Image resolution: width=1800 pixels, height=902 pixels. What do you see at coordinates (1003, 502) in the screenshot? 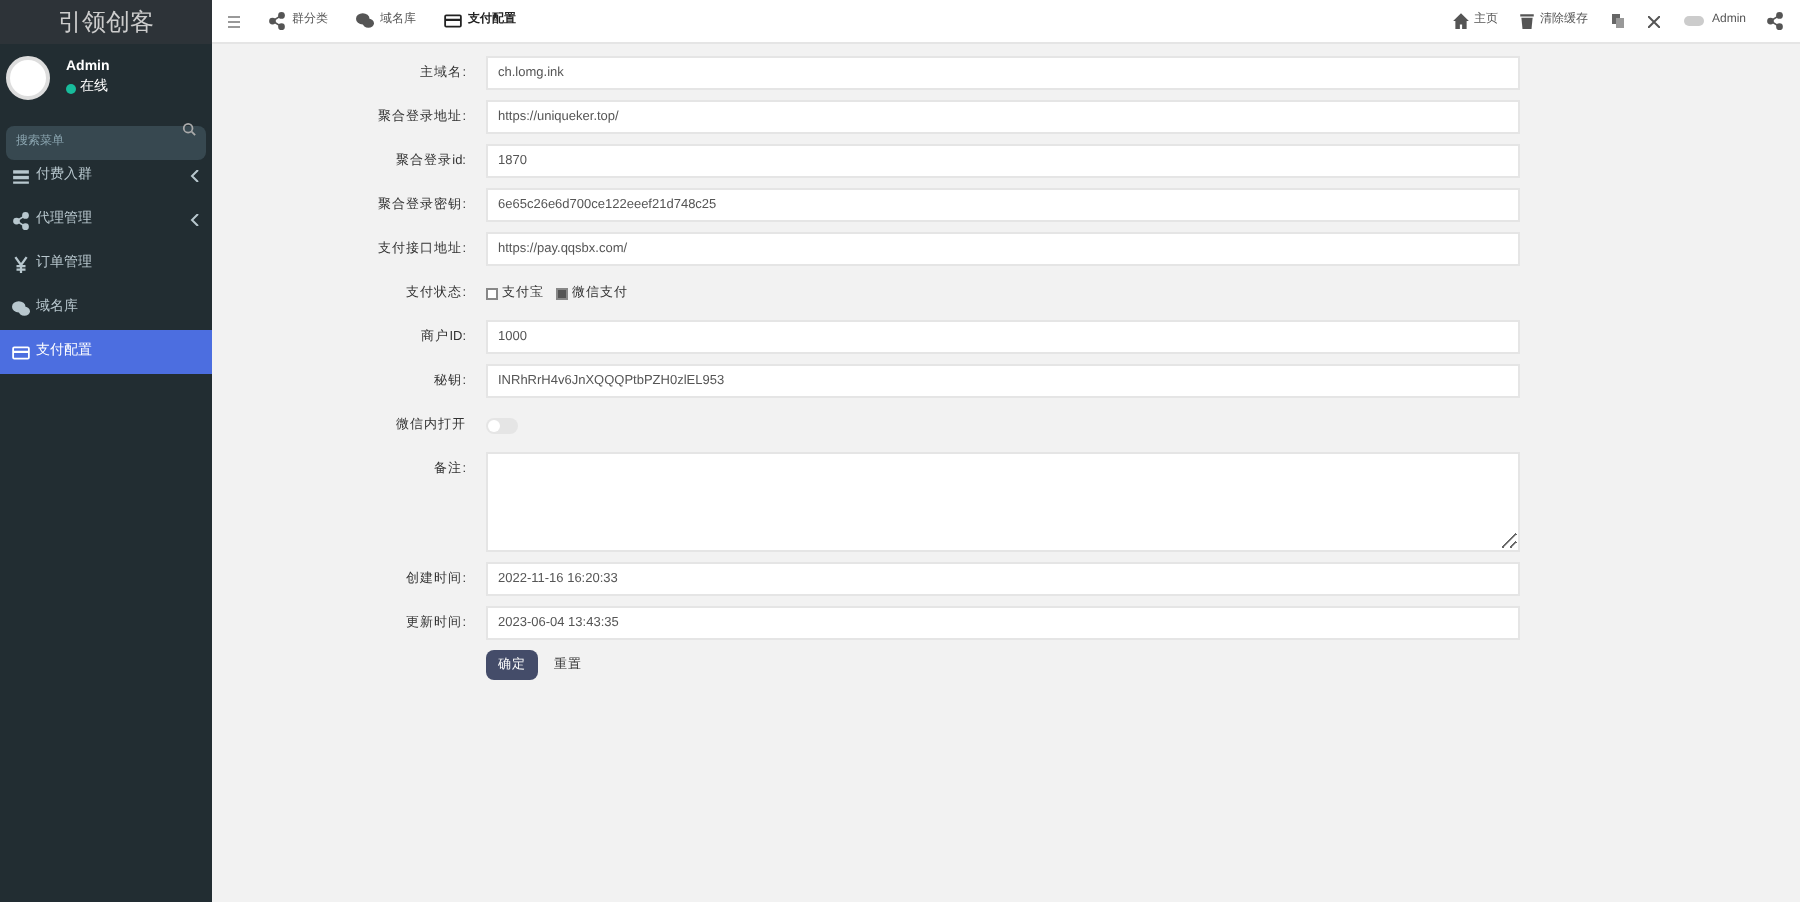
I see `remark-field` at bounding box center [1003, 502].